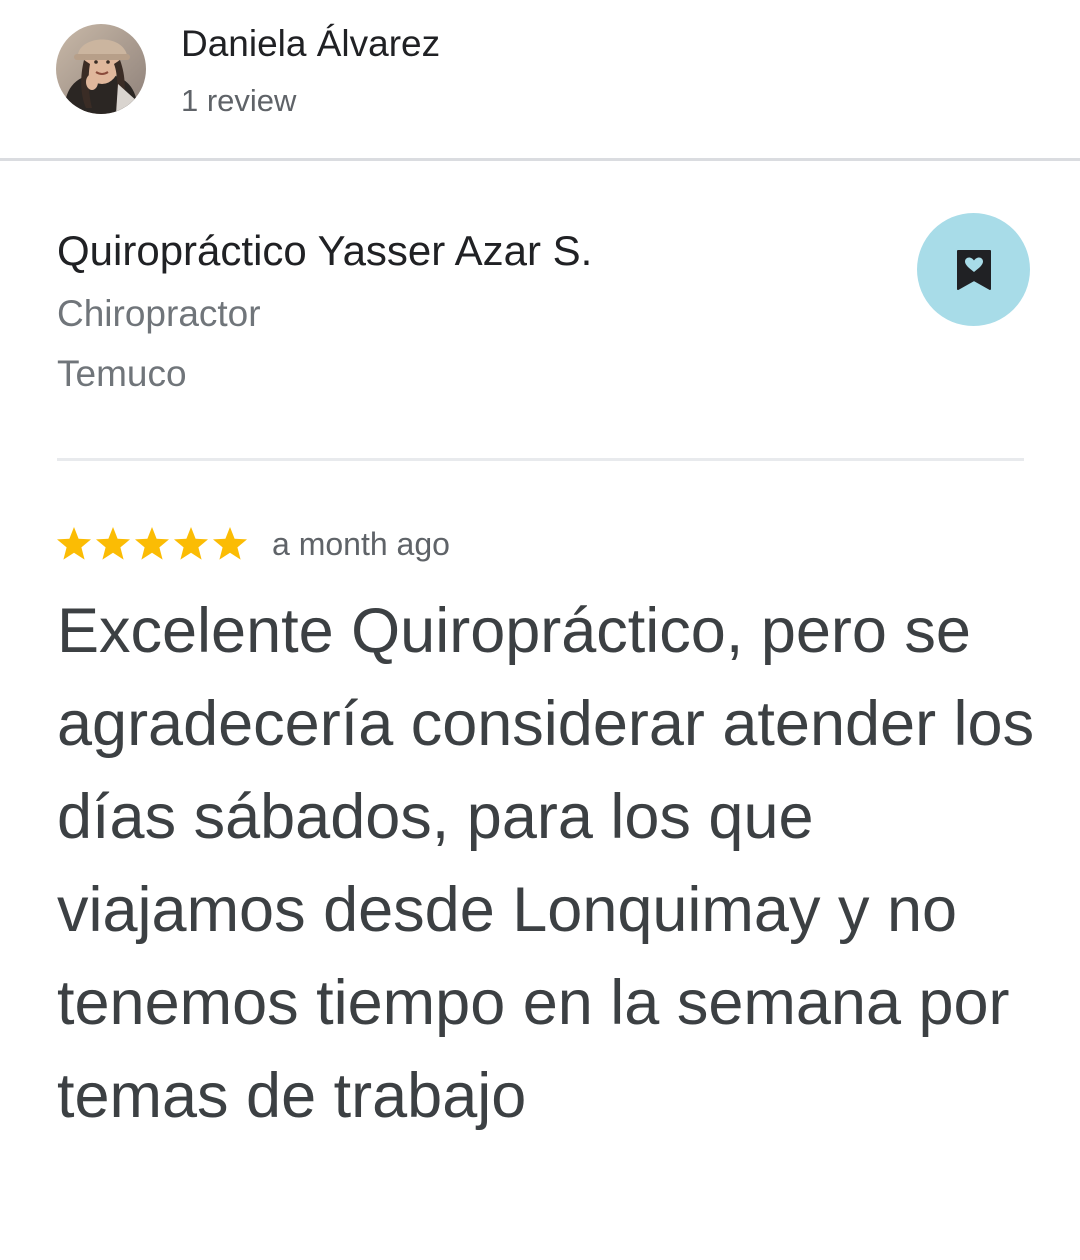 This screenshot has width=1080, height=1260. I want to click on place-category: Chiropractor, so click(159, 313).